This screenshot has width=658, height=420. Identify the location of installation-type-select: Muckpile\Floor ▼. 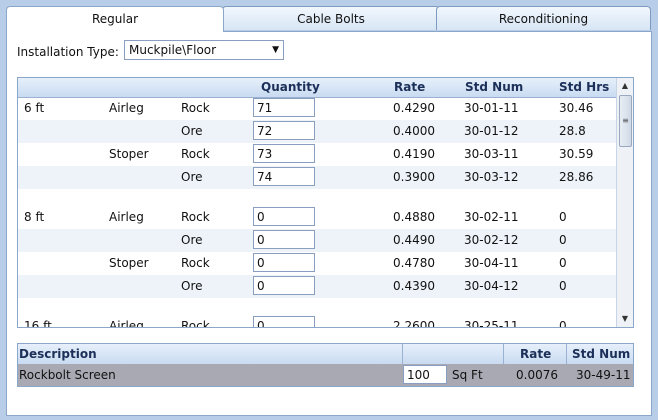
(204, 50).